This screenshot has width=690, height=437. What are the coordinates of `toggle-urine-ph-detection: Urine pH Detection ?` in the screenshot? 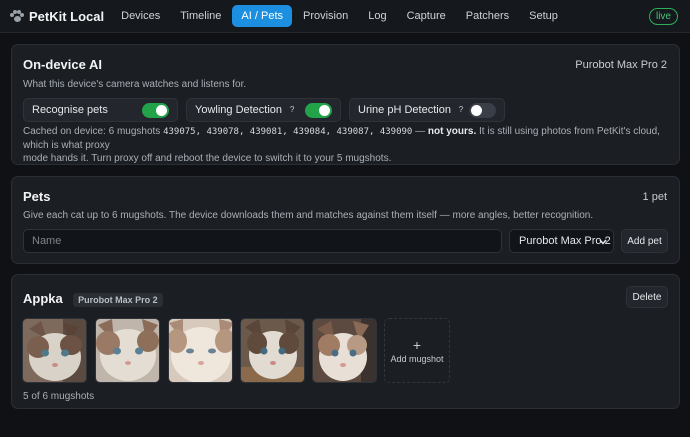 It's located at (427, 110).